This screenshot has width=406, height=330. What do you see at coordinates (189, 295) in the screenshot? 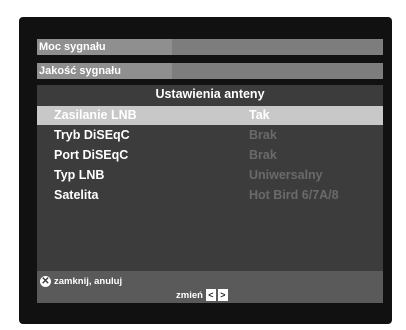
I see `change-hint-text: zmień` at bounding box center [189, 295].